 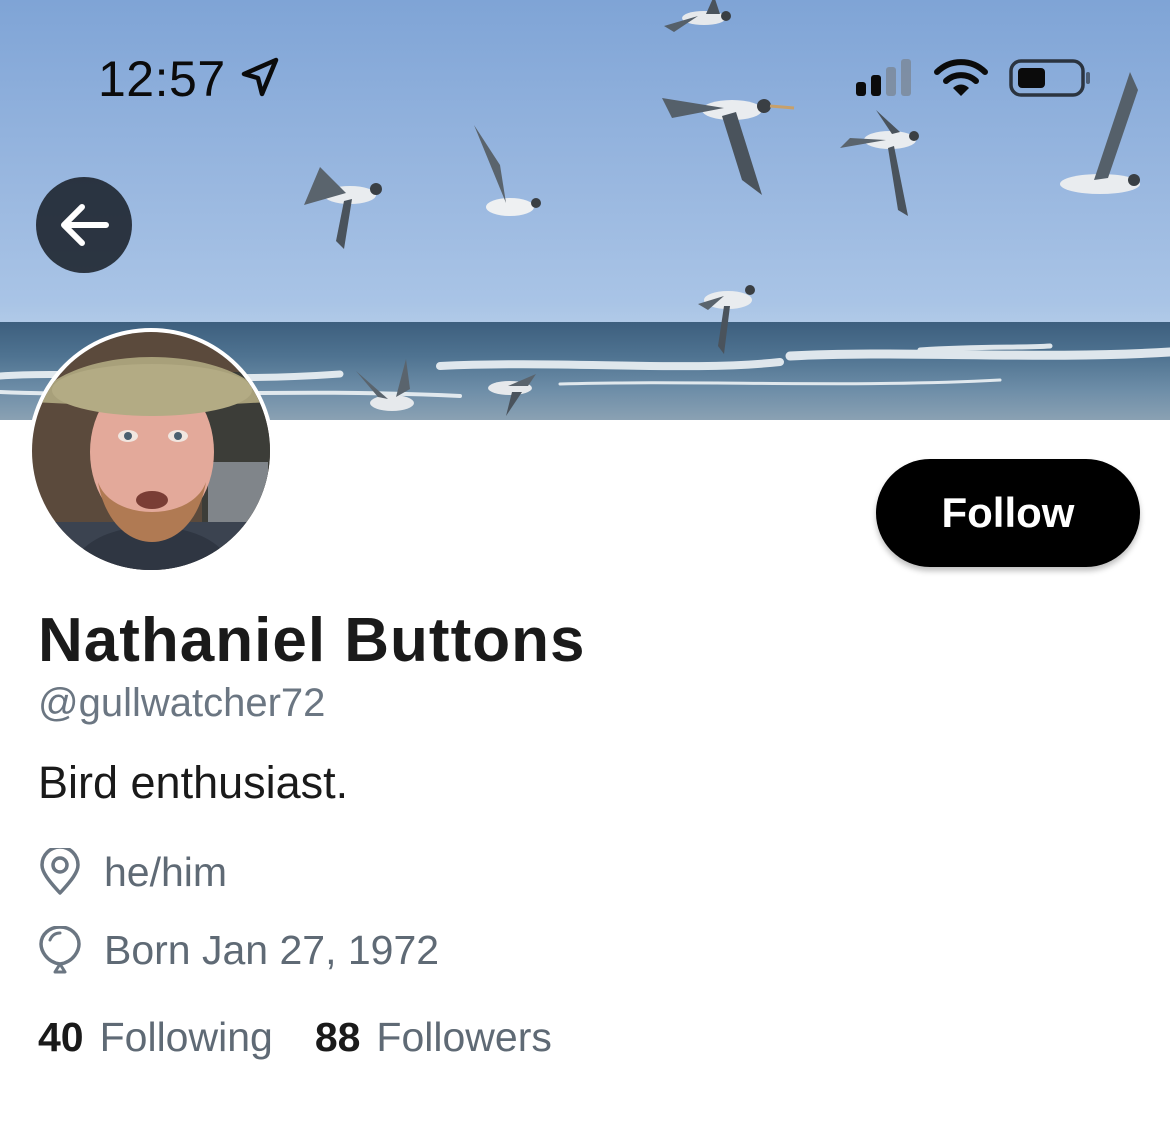 What do you see at coordinates (883, 77) in the screenshot?
I see `cellular-signal-icon` at bounding box center [883, 77].